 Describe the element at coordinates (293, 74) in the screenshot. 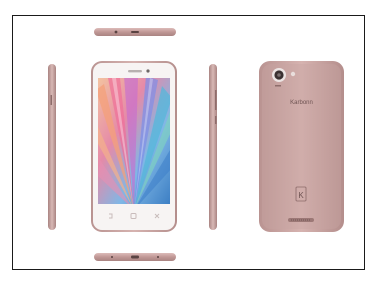

I see `flash-icon` at that location.